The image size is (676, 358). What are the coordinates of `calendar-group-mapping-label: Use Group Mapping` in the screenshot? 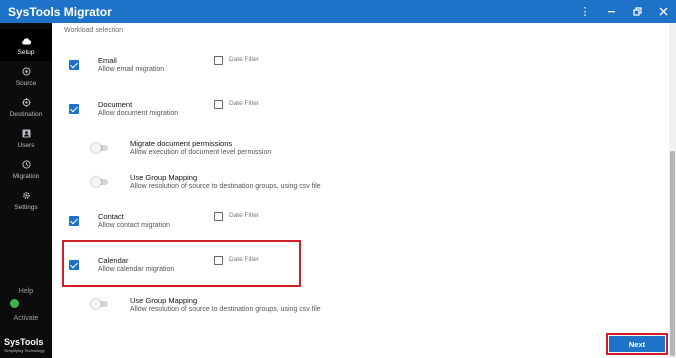 It's located at (164, 300).